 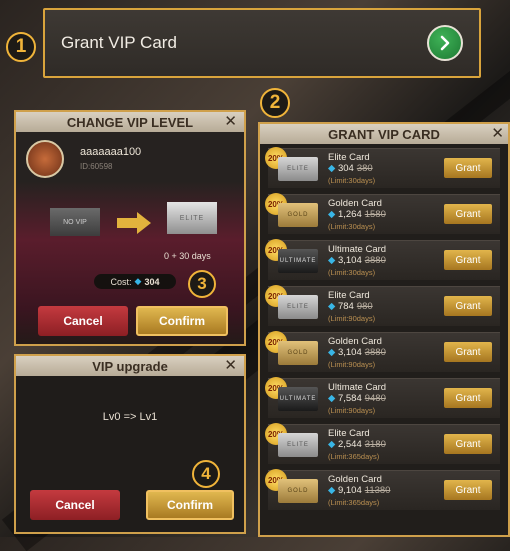 What do you see at coordinates (130, 417) in the screenshot?
I see `upgrade-message: Lv0 => Lv1` at bounding box center [130, 417].